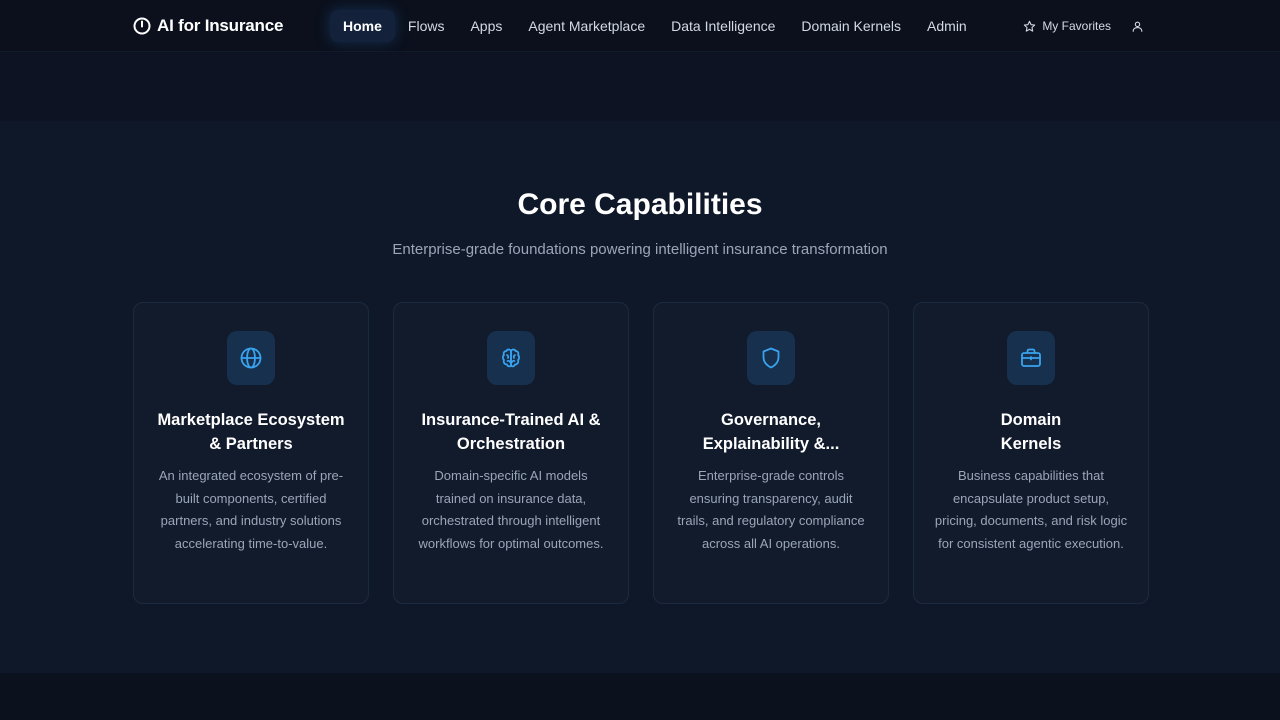  What do you see at coordinates (362, 26) in the screenshot?
I see `nav-item-home: Home` at bounding box center [362, 26].